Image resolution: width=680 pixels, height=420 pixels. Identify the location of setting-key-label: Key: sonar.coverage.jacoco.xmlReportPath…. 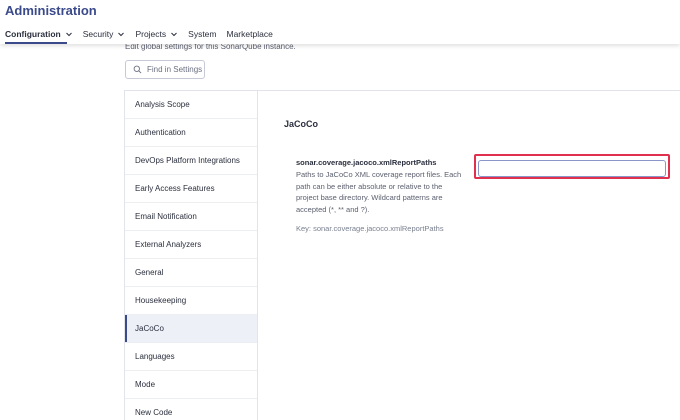
(370, 228).